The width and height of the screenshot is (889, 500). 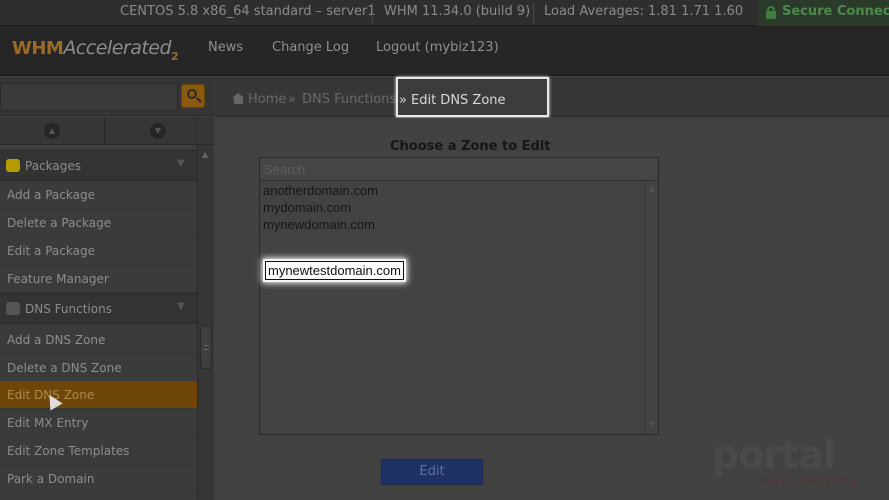 I want to click on page-title: Choose a Zone to Edit, so click(x=470, y=146).